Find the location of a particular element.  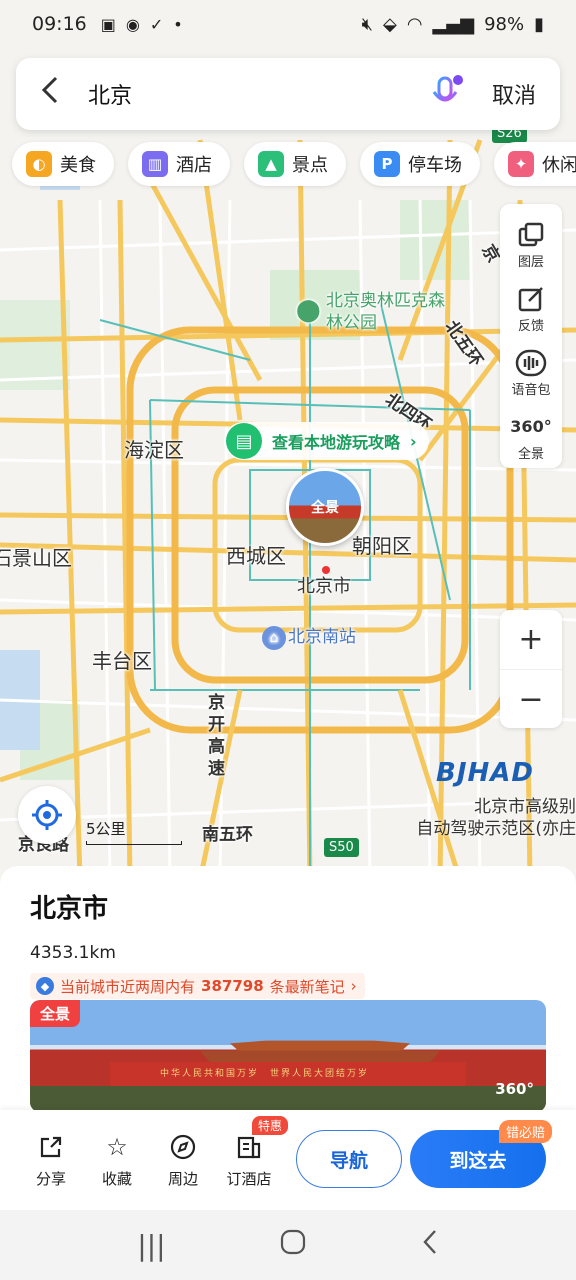

nearby-button: 周边 is located at coordinates (183, 1160).